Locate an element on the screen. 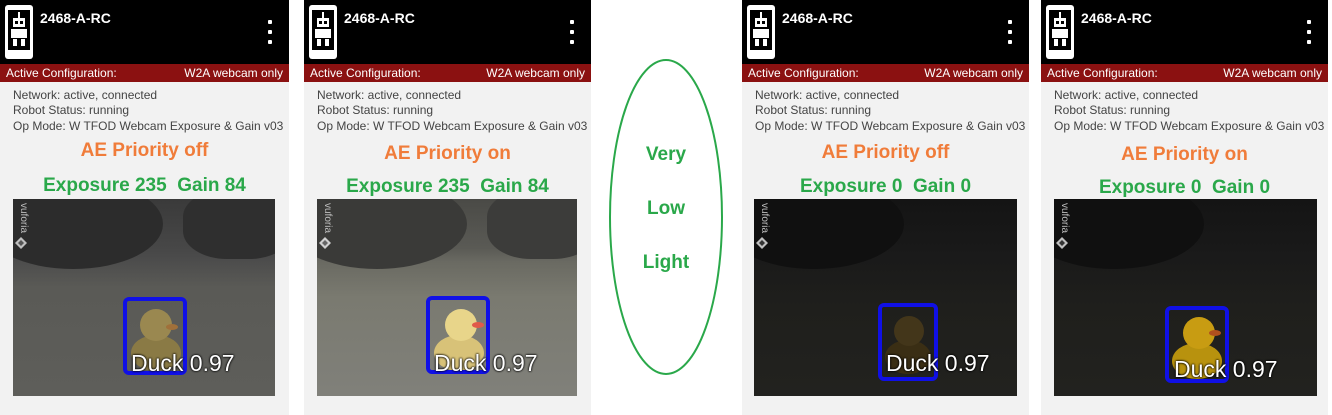 This screenshot has width=1332, height=415. ellipse-word-2: Low is located at coordinates (666, 208).